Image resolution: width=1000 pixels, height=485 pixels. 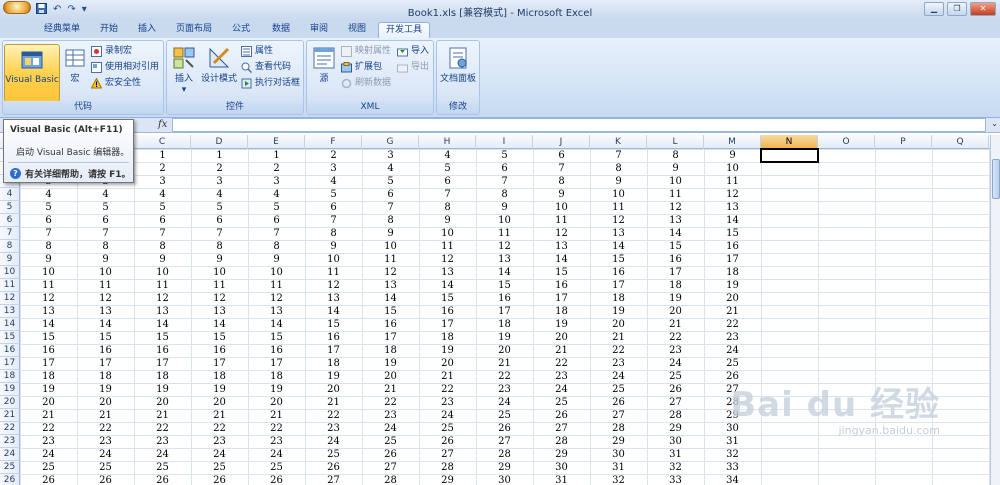 I want to click on cell-h1: 4, so click(x=447, y=155).